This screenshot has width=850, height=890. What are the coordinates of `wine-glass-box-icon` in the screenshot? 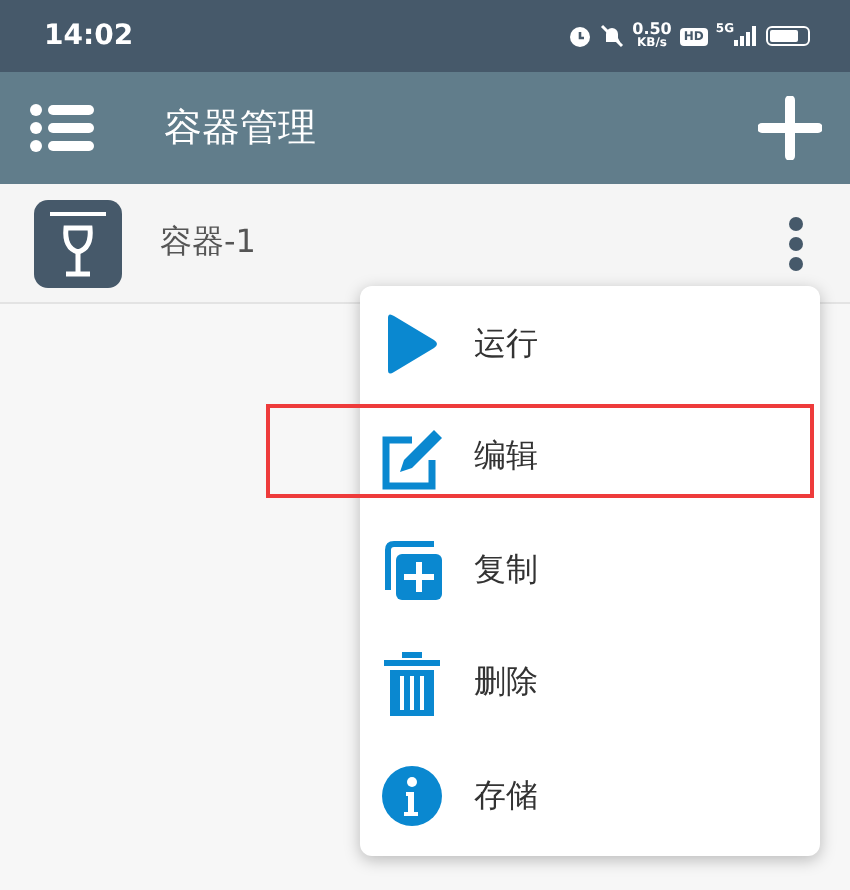 It's located at (78, 243).